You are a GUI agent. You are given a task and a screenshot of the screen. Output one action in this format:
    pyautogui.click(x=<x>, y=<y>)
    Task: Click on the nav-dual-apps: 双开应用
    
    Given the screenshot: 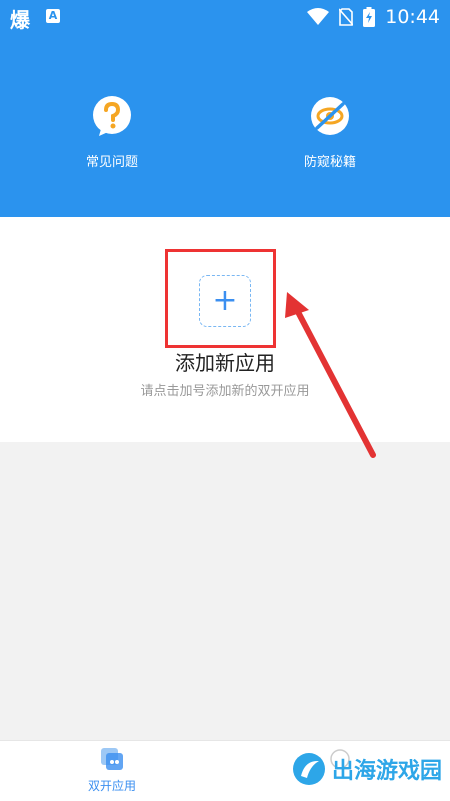 What is the action you would take?
    pyautogui.click(x=112, y=770)
    